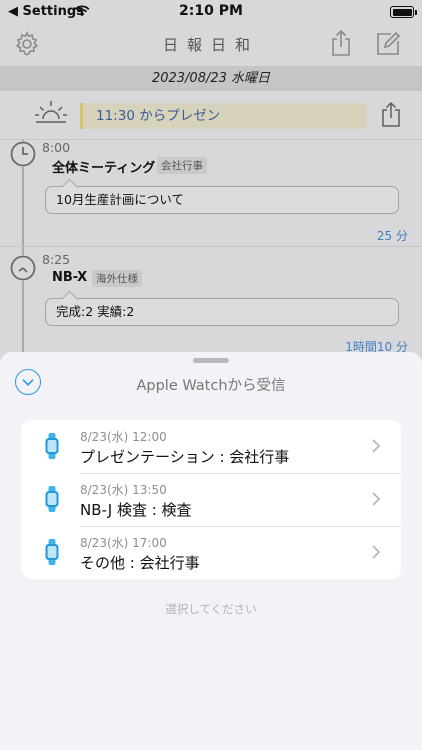  What do you see at coordinates (222, 312) in the screenshot?
I see `entry-note: 完成:2 実績:2` at bounding box center [222, 312].